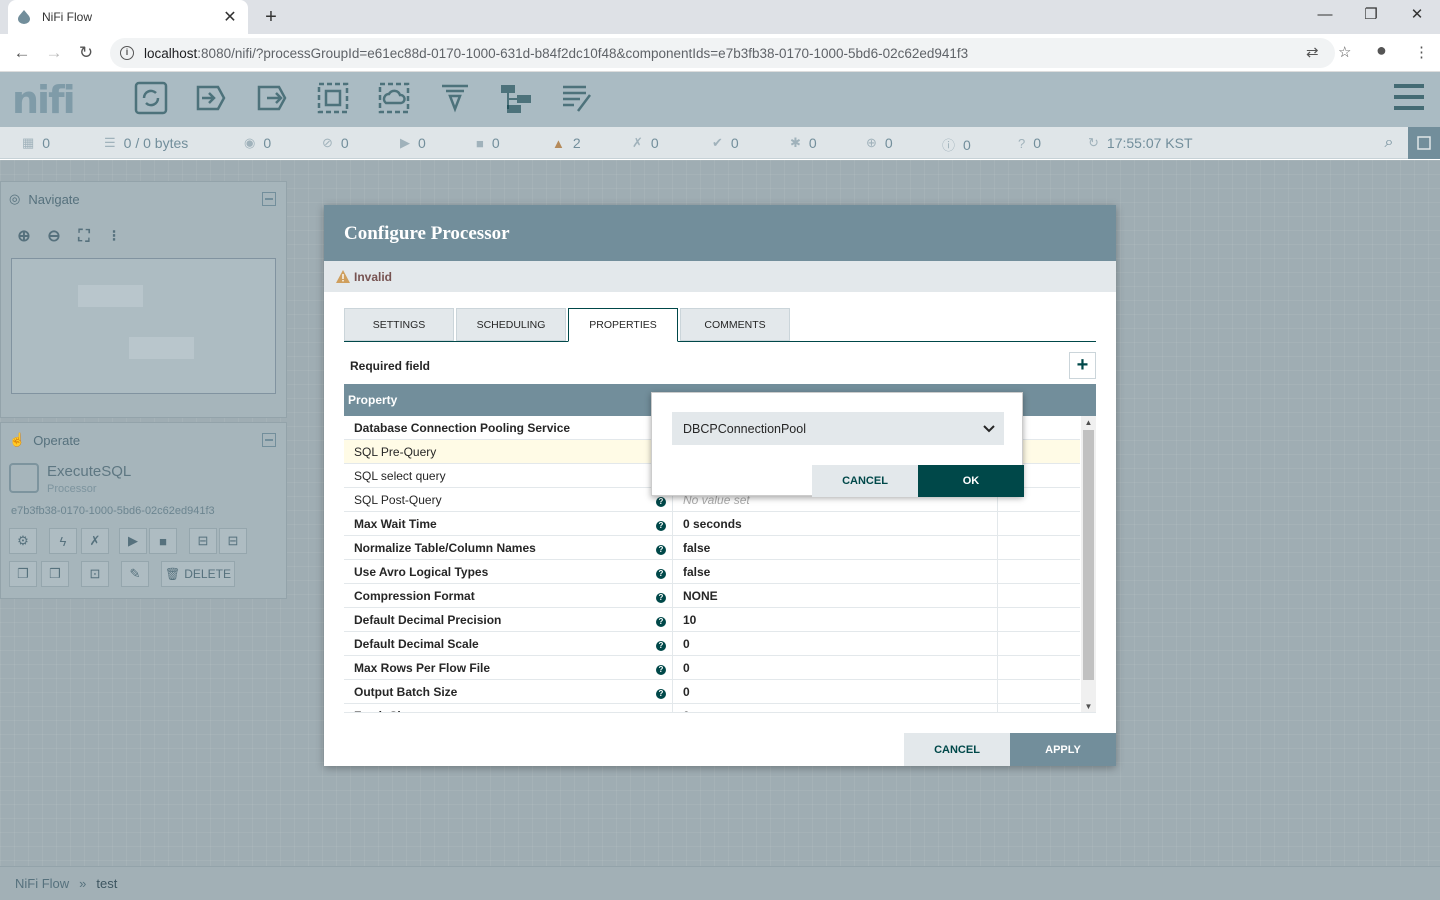 Image resolution: width=1440 pixels, height=900 pixels. Describe the element at coordinates (54, 53) in the screenshot. I see `forward-button: →` at that location.